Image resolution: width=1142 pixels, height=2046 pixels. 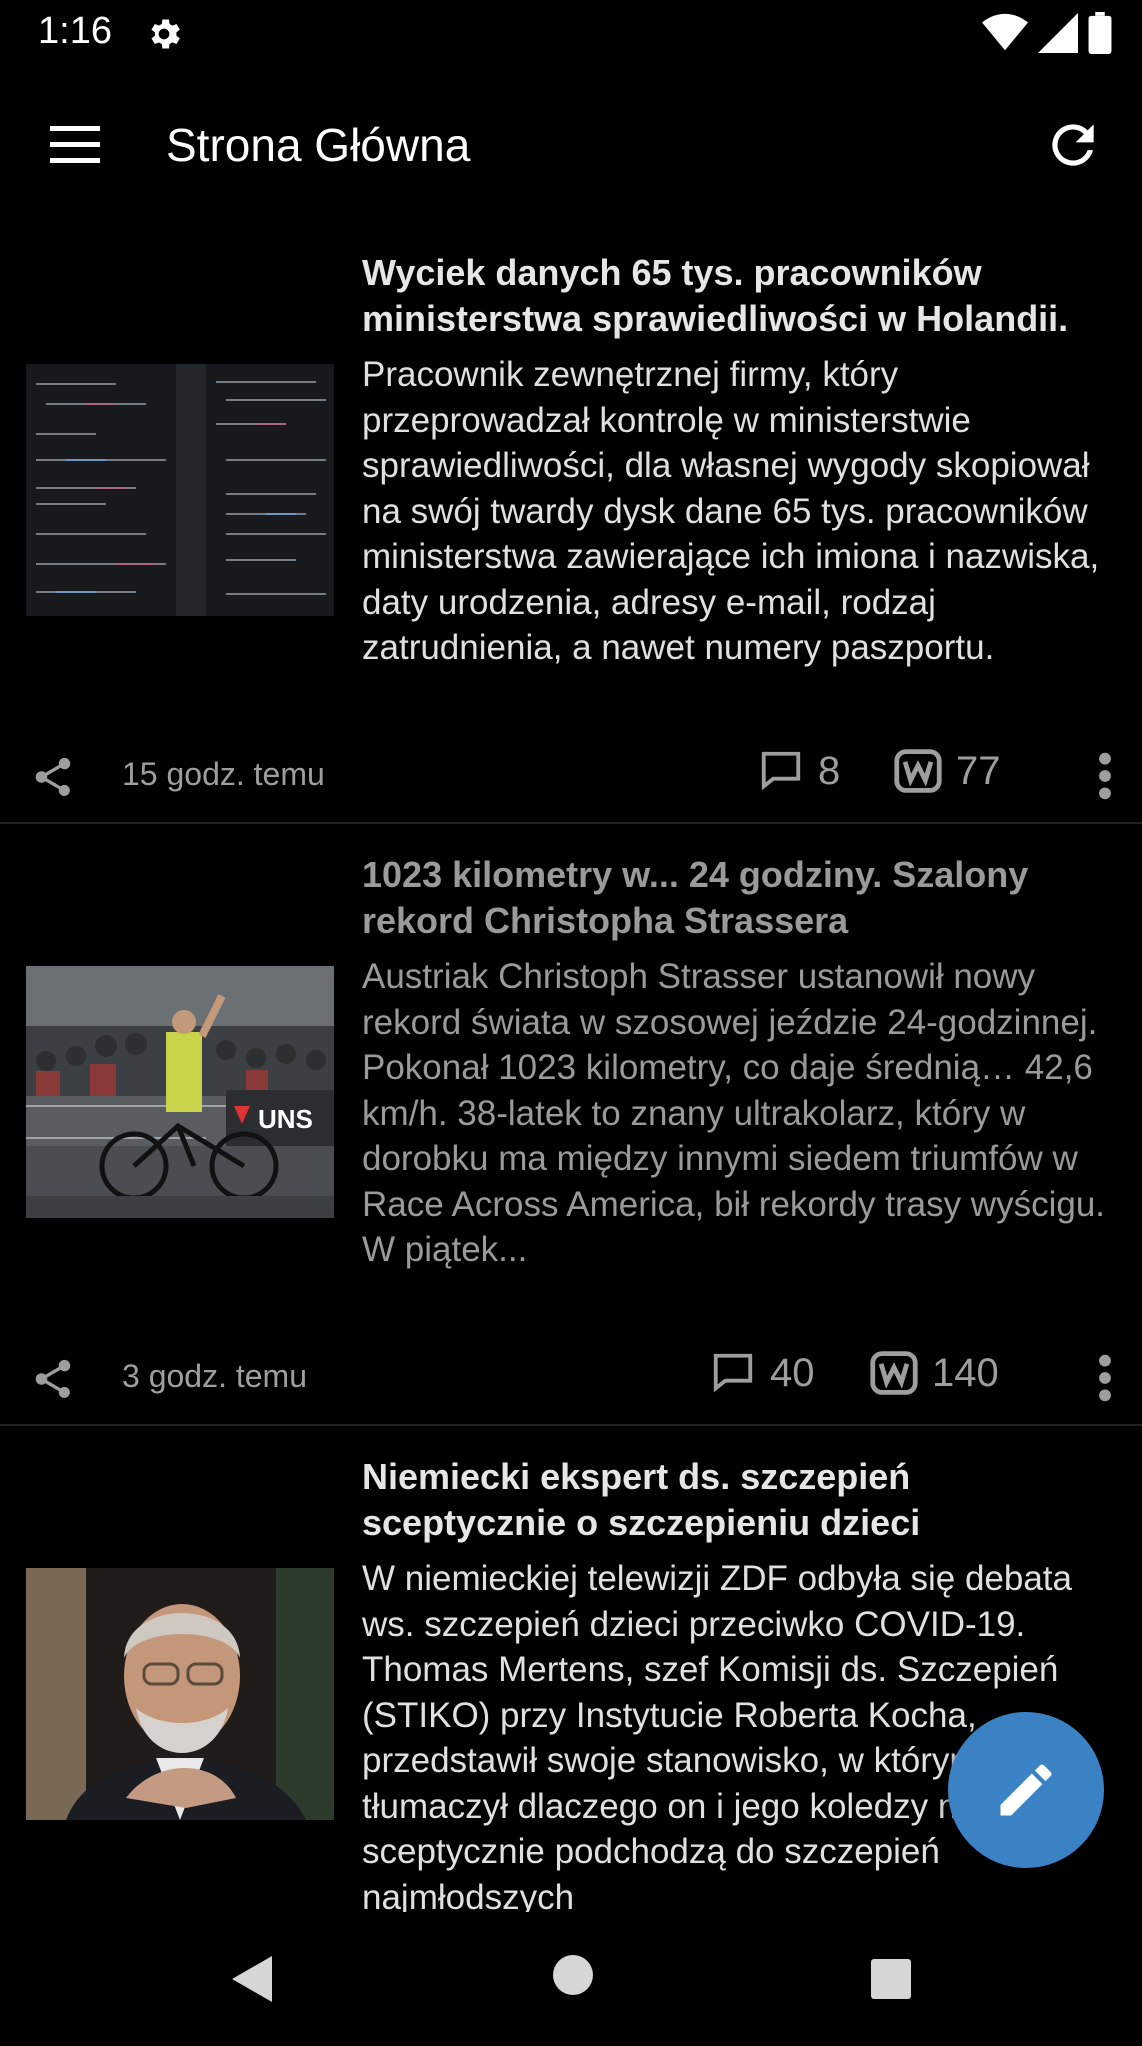 I want to click on page-title: Strona Główna, so click(x=318, y=145).